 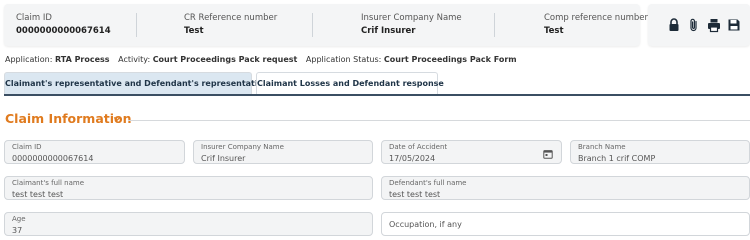 What do you see at coordinates (225, 59) in the screenshot?
I see `activity-value: Court Proceedings Pack request` at bounding box center [225, 59].